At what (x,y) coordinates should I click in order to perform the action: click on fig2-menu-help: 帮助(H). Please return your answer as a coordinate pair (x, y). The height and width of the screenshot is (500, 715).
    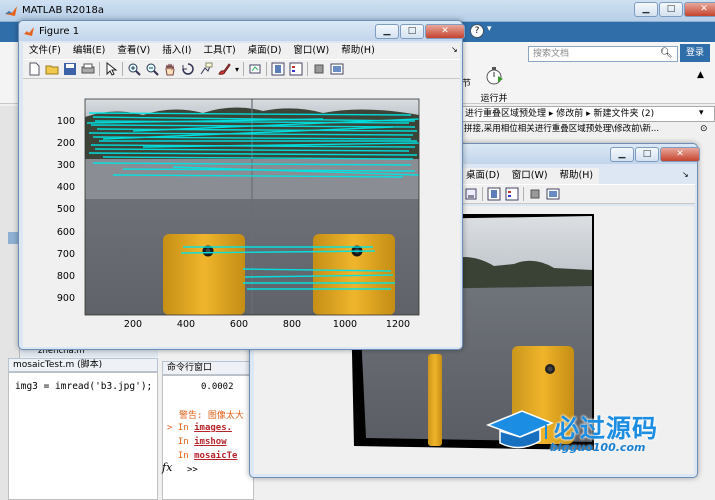
    Looking at the image, I should click on (577, 176).